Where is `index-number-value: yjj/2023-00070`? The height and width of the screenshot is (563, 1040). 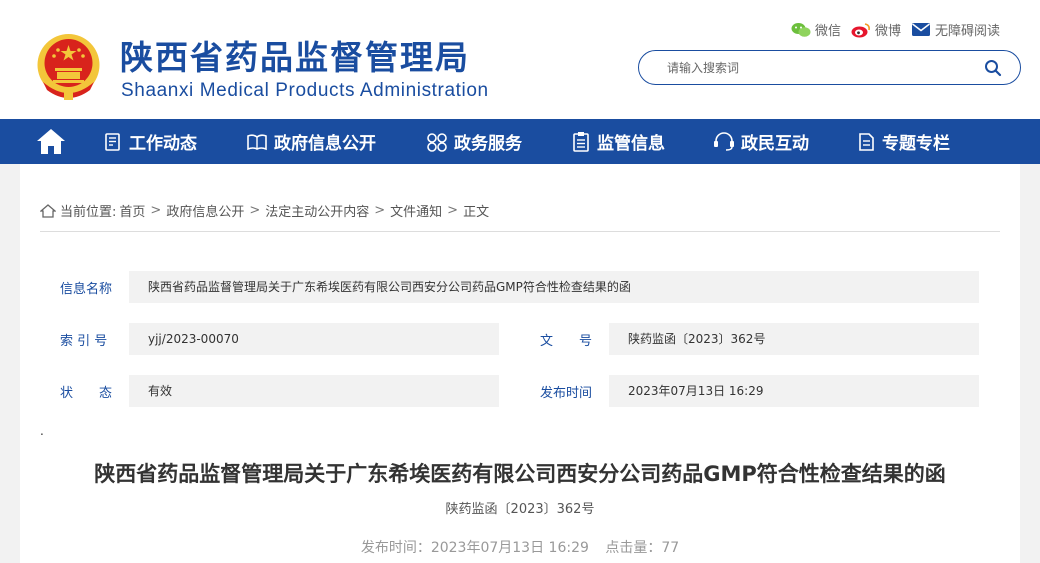
index-number-value: yjj/2023-00070 is located at coordinates (314, 339).